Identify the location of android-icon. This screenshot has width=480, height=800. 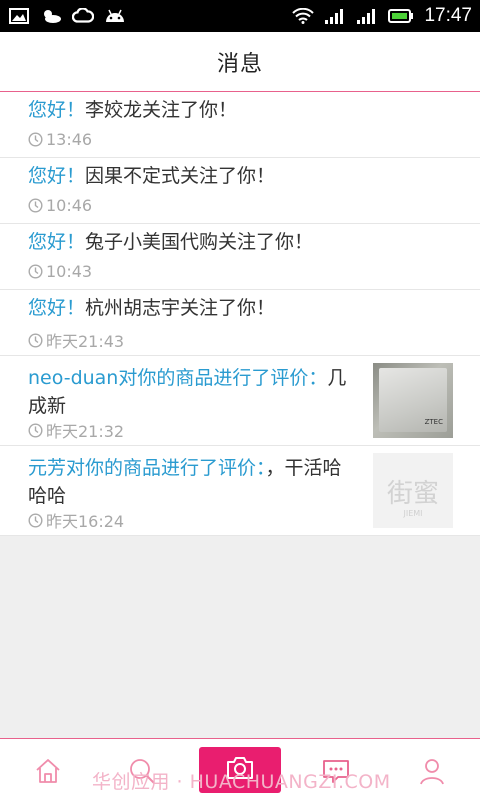
(115, 16).